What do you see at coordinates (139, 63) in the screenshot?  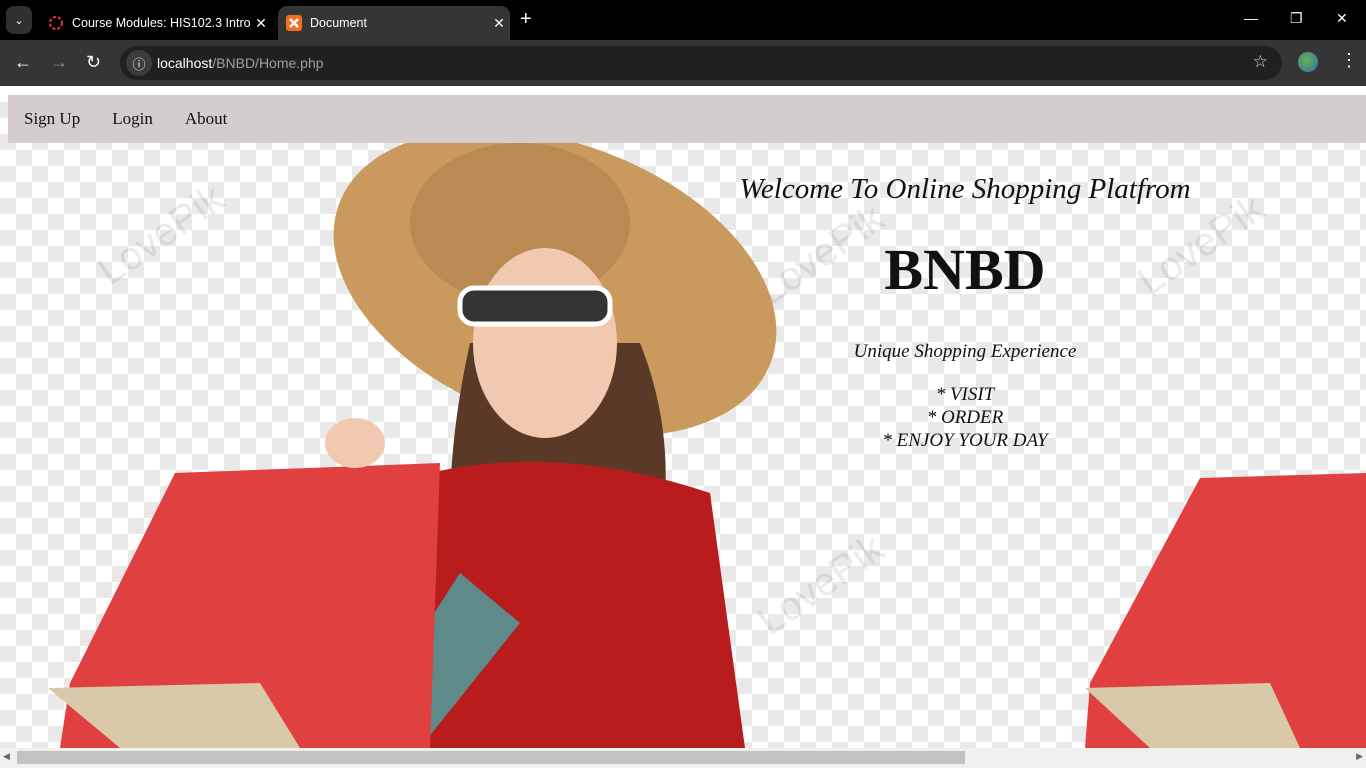 I see `site-info-icon: ⓘ` at bounding box center [139, 63].